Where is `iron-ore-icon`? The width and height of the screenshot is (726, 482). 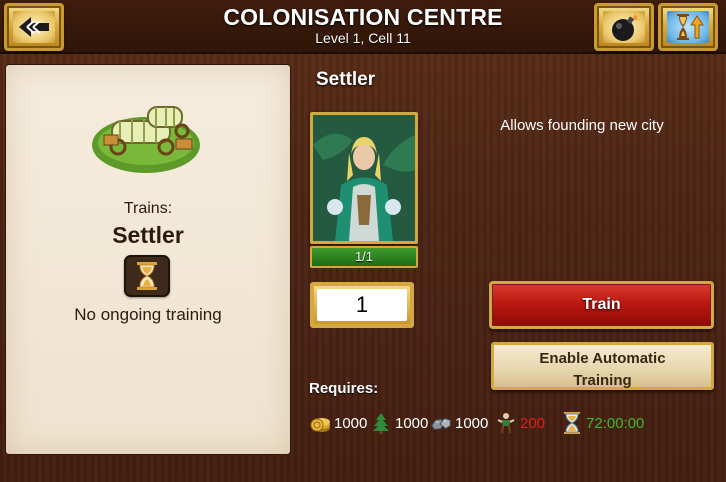 iron-ore-icon is located at coordinates (441, 423).